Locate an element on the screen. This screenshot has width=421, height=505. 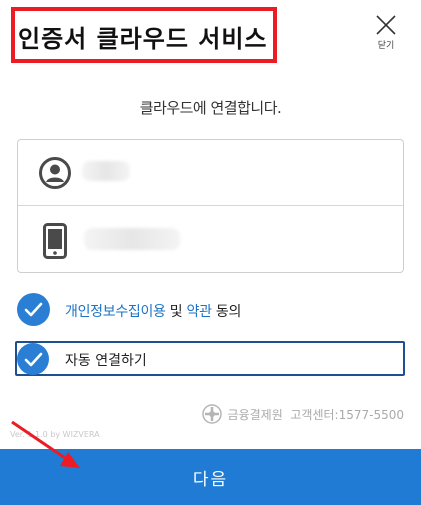
agreement-checkbox is located at coordinates (33, 309).